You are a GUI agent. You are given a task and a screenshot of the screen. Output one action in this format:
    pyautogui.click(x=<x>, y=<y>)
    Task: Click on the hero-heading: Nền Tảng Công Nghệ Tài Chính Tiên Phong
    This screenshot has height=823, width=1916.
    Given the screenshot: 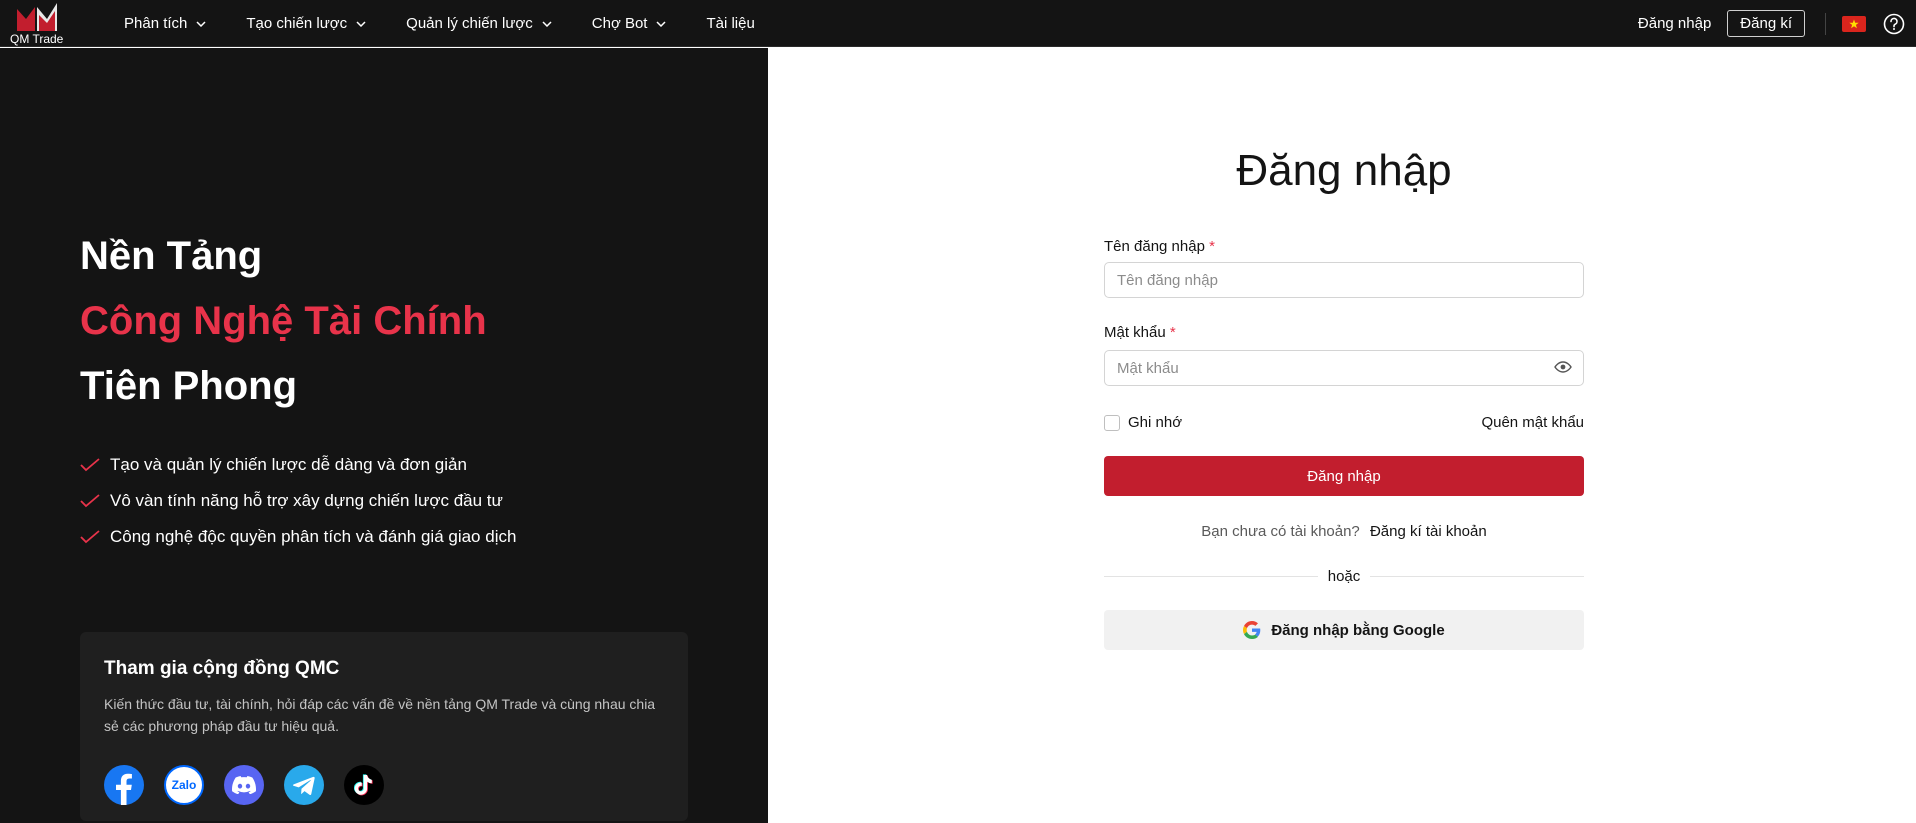 What is the action you would take?
    pyautogui.click(x=283, y=321)
    